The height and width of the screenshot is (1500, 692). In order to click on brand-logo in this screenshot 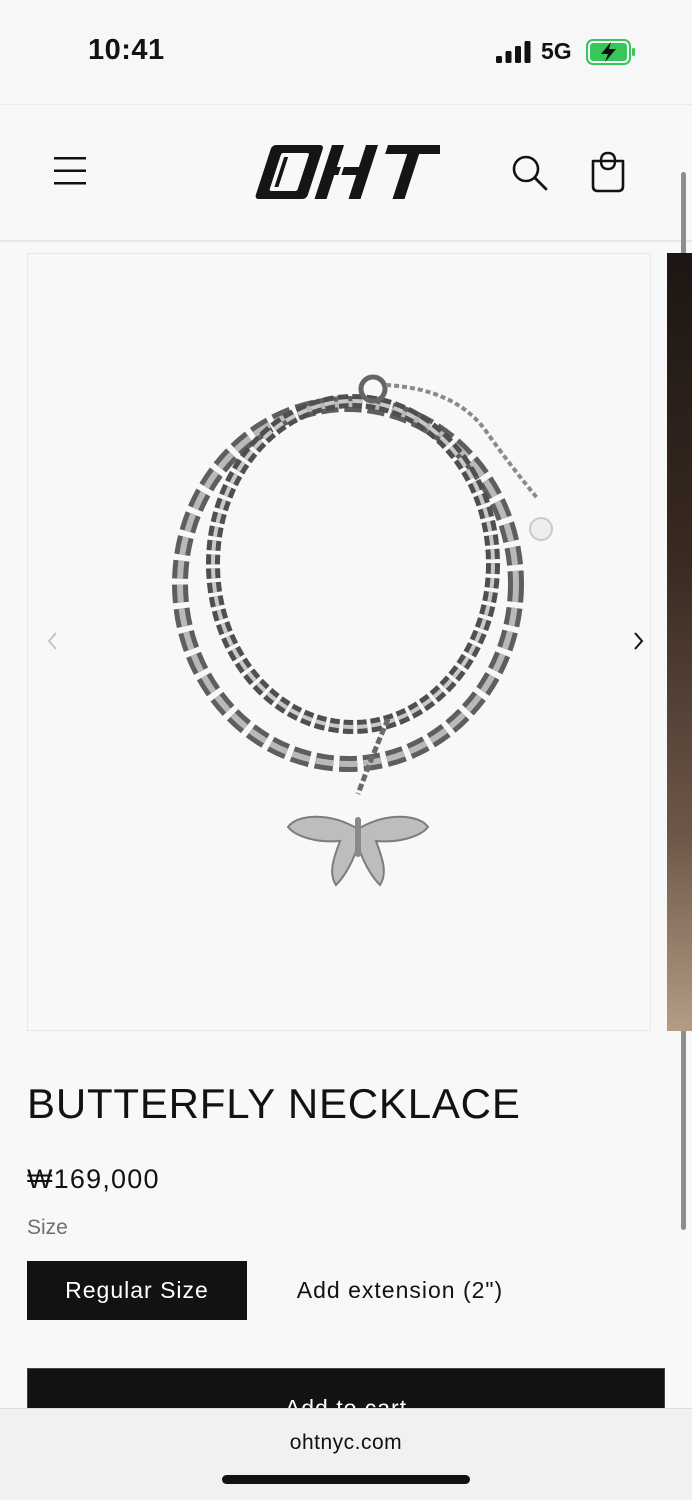, I will do `click(345, 172)`.